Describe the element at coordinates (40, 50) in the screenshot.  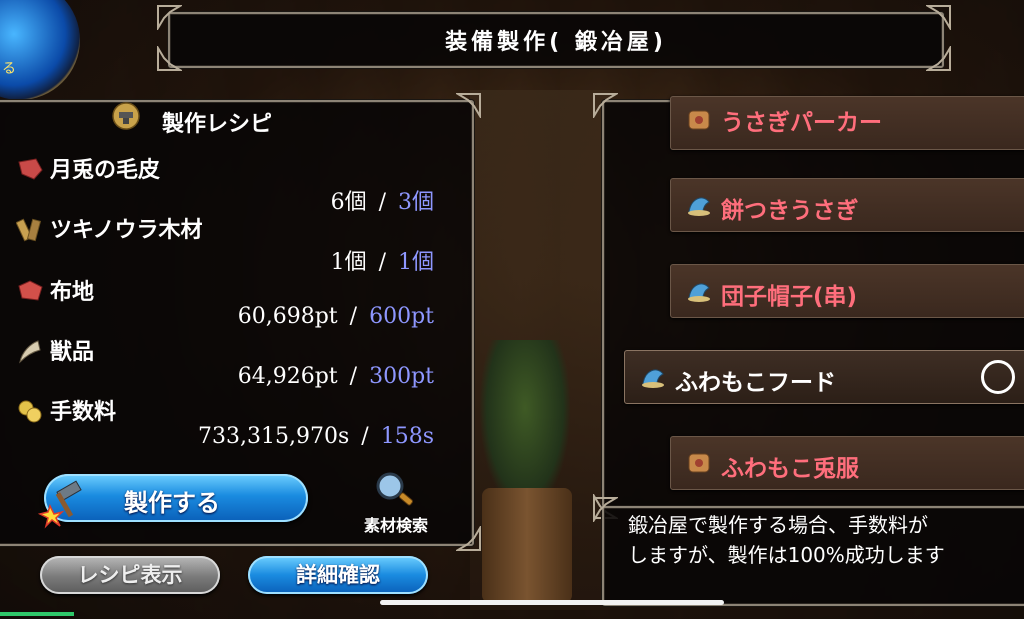
I see `menu-orb-button` at that location.